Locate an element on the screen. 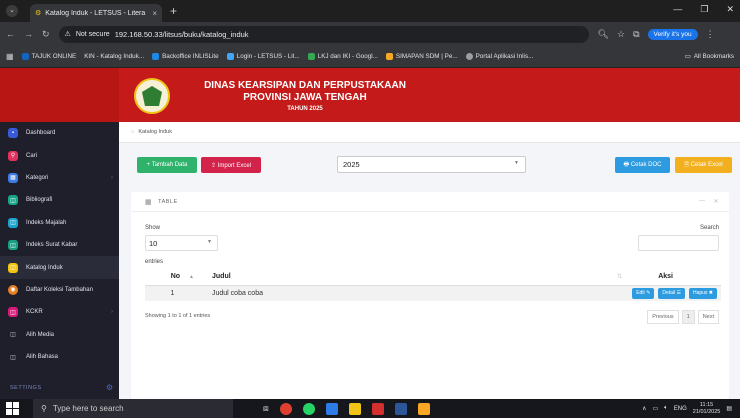 The height and width of the screenshot is (418, 740). app-icon is located at coordinates (423, 408).